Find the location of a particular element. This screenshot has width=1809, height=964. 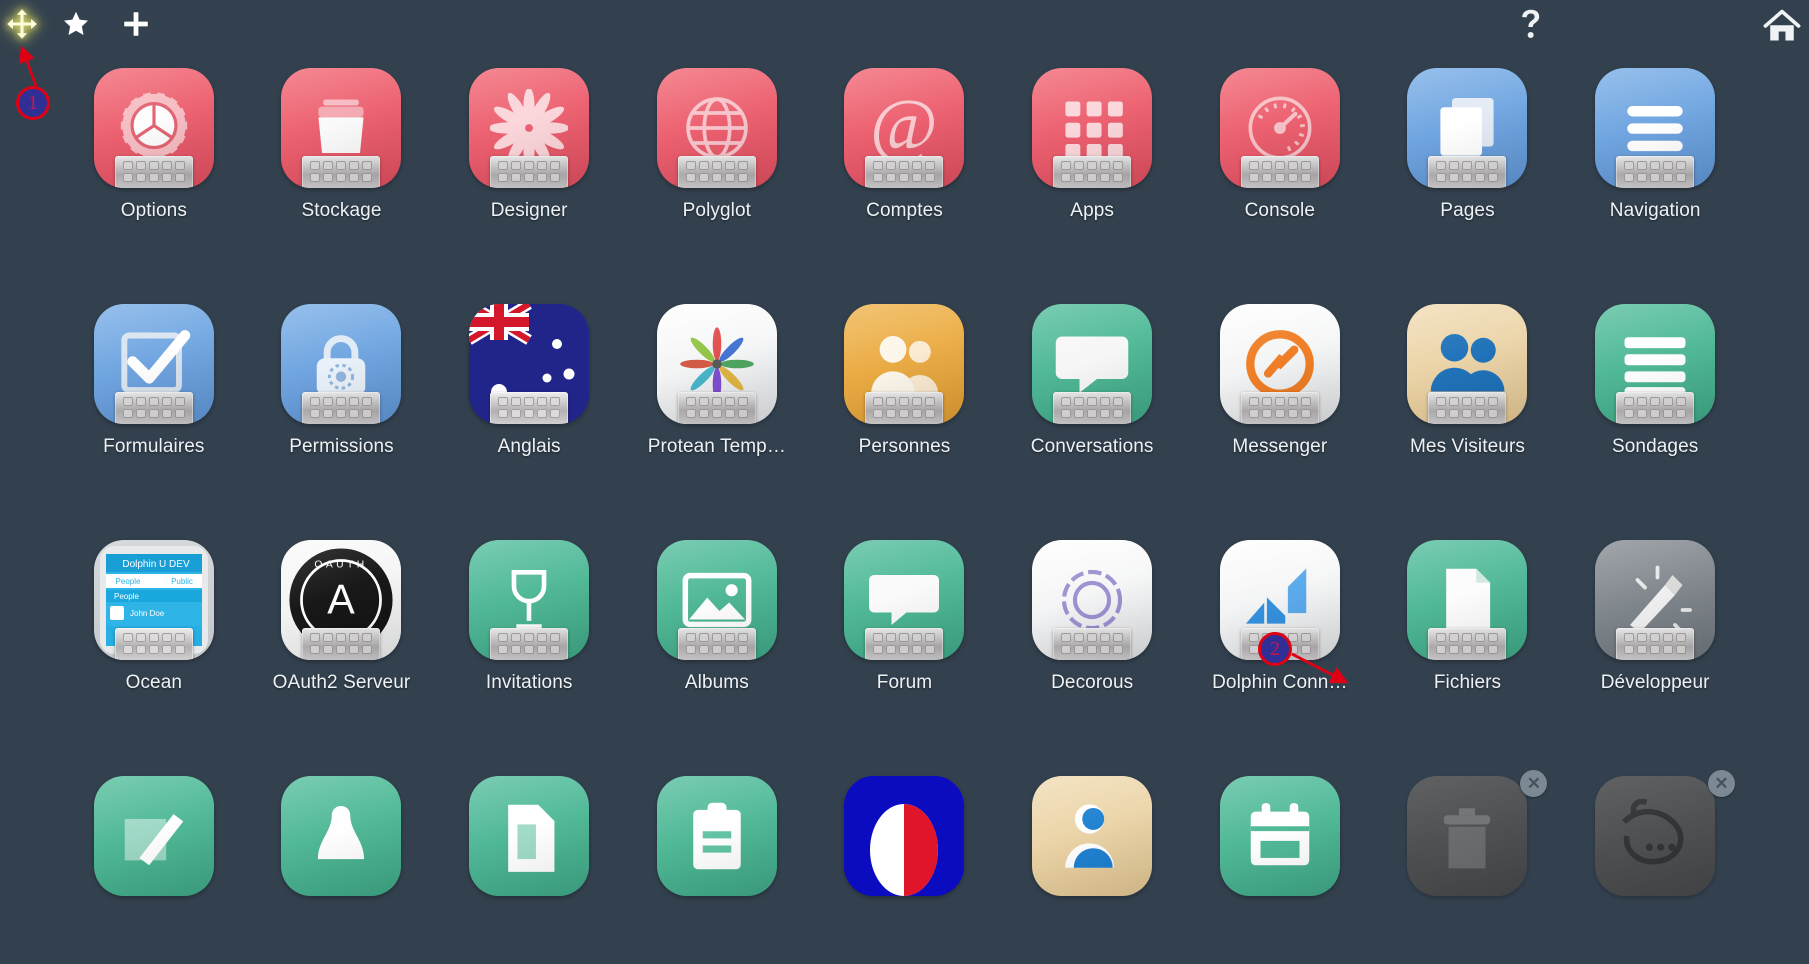

app-tile-row4-col8: ✕ is located at coordinates (1468, 861).